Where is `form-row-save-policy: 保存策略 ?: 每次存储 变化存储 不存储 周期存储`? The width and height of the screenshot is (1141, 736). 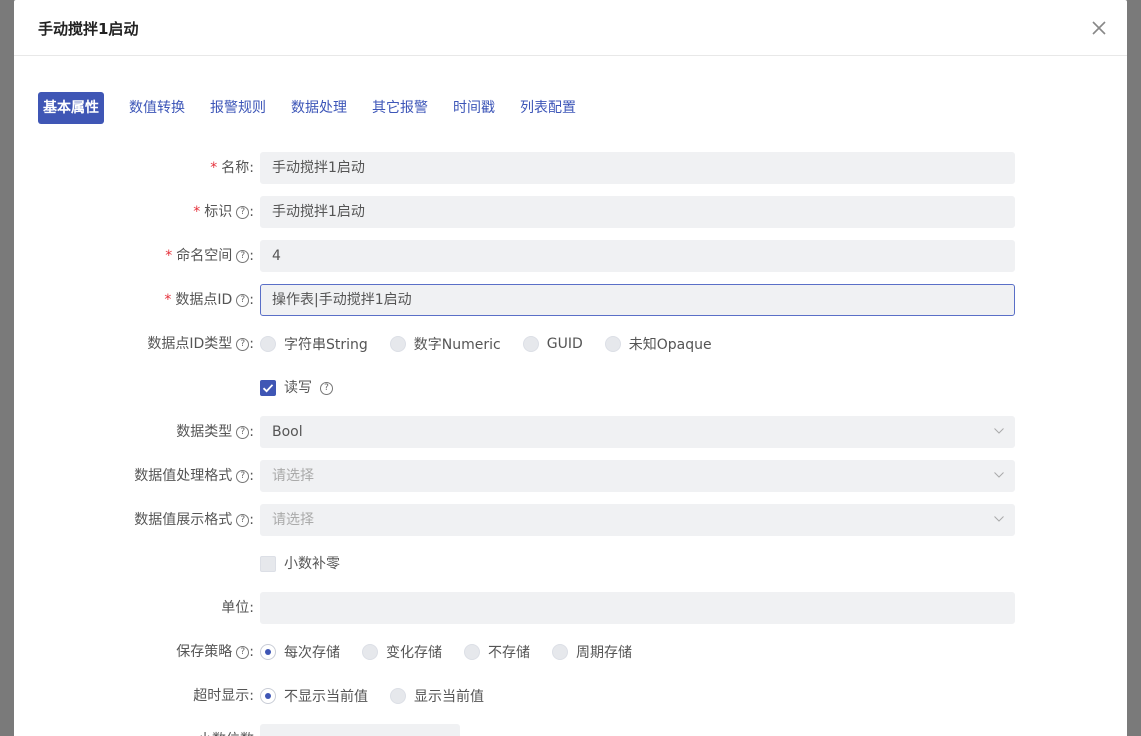
form-row-save-policy: 保存策略 ?: 每次存储 变化存储 不存储 周期存储 is located at coordinates (570, 652).